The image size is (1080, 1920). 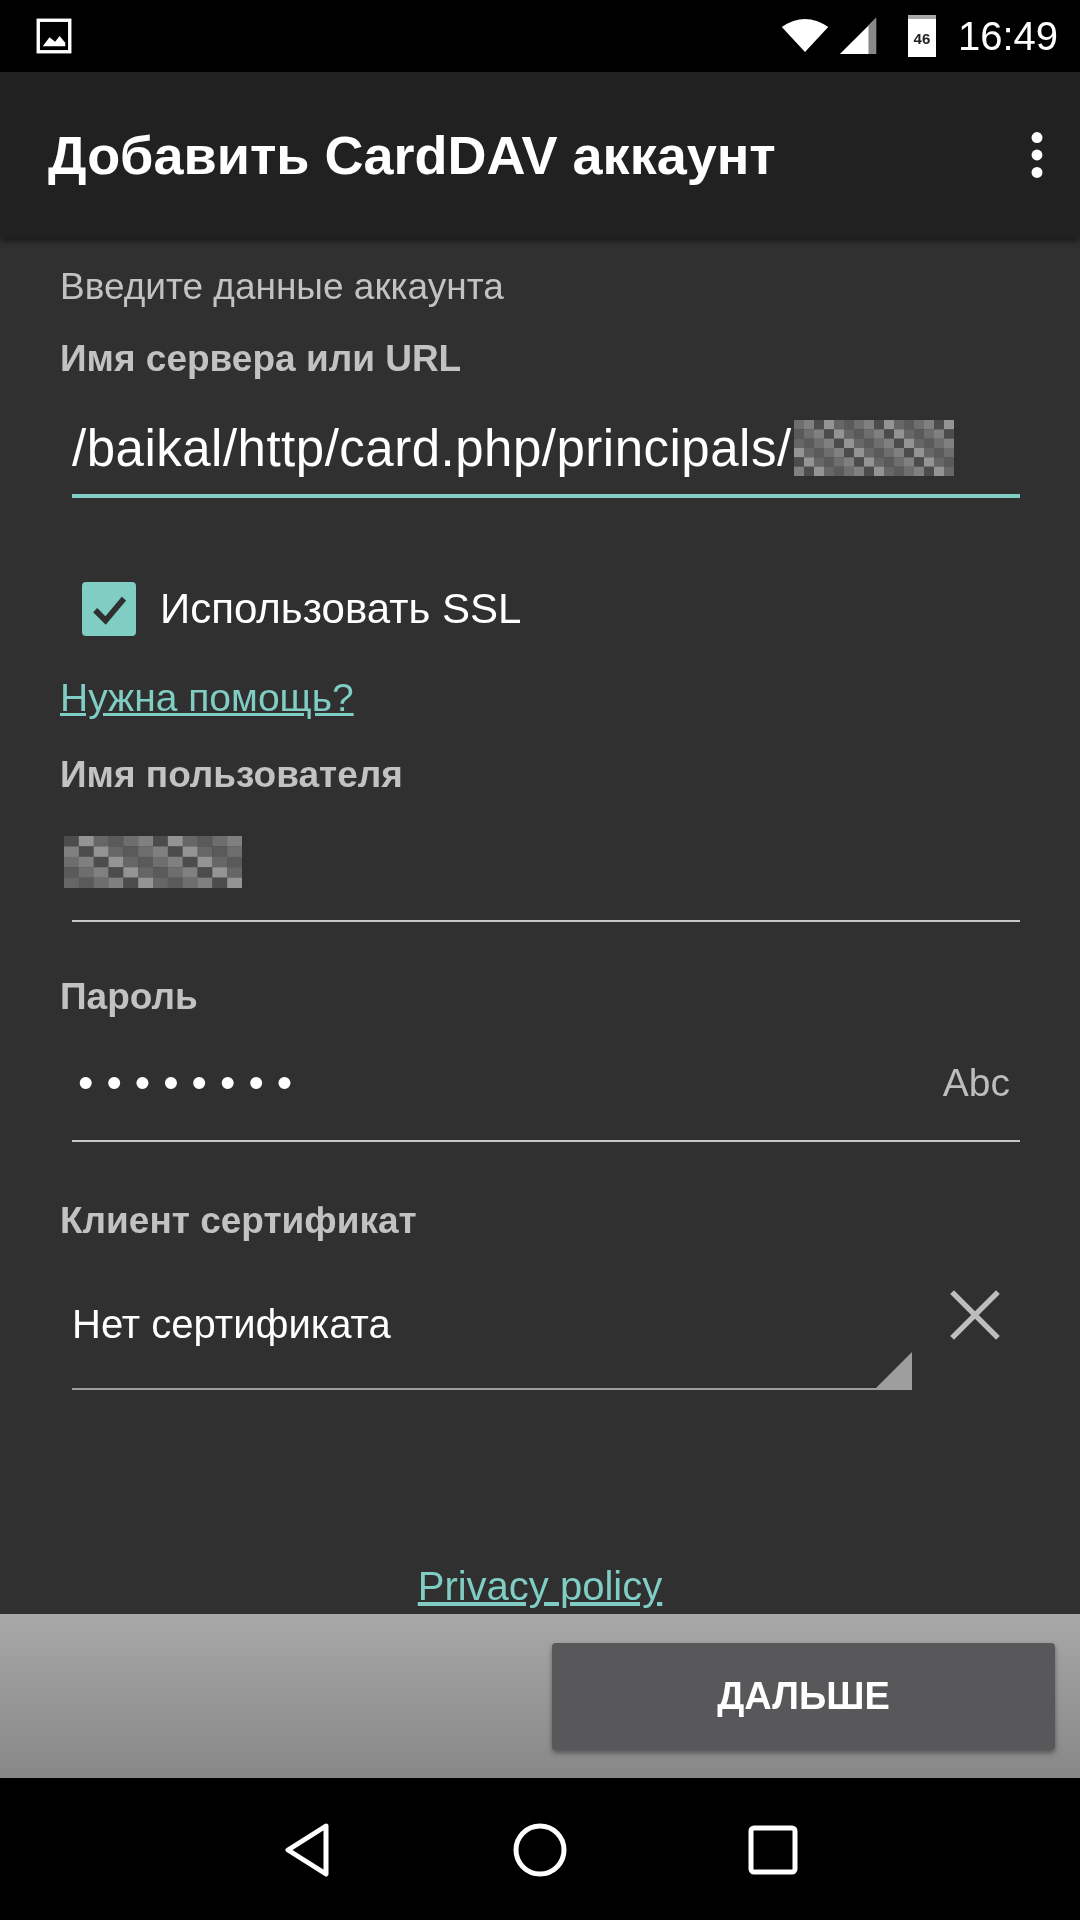 What do you see at coordinates (804, 36) in the screenshot?
I see `wifi-icon` at bounding box center [804, 36].